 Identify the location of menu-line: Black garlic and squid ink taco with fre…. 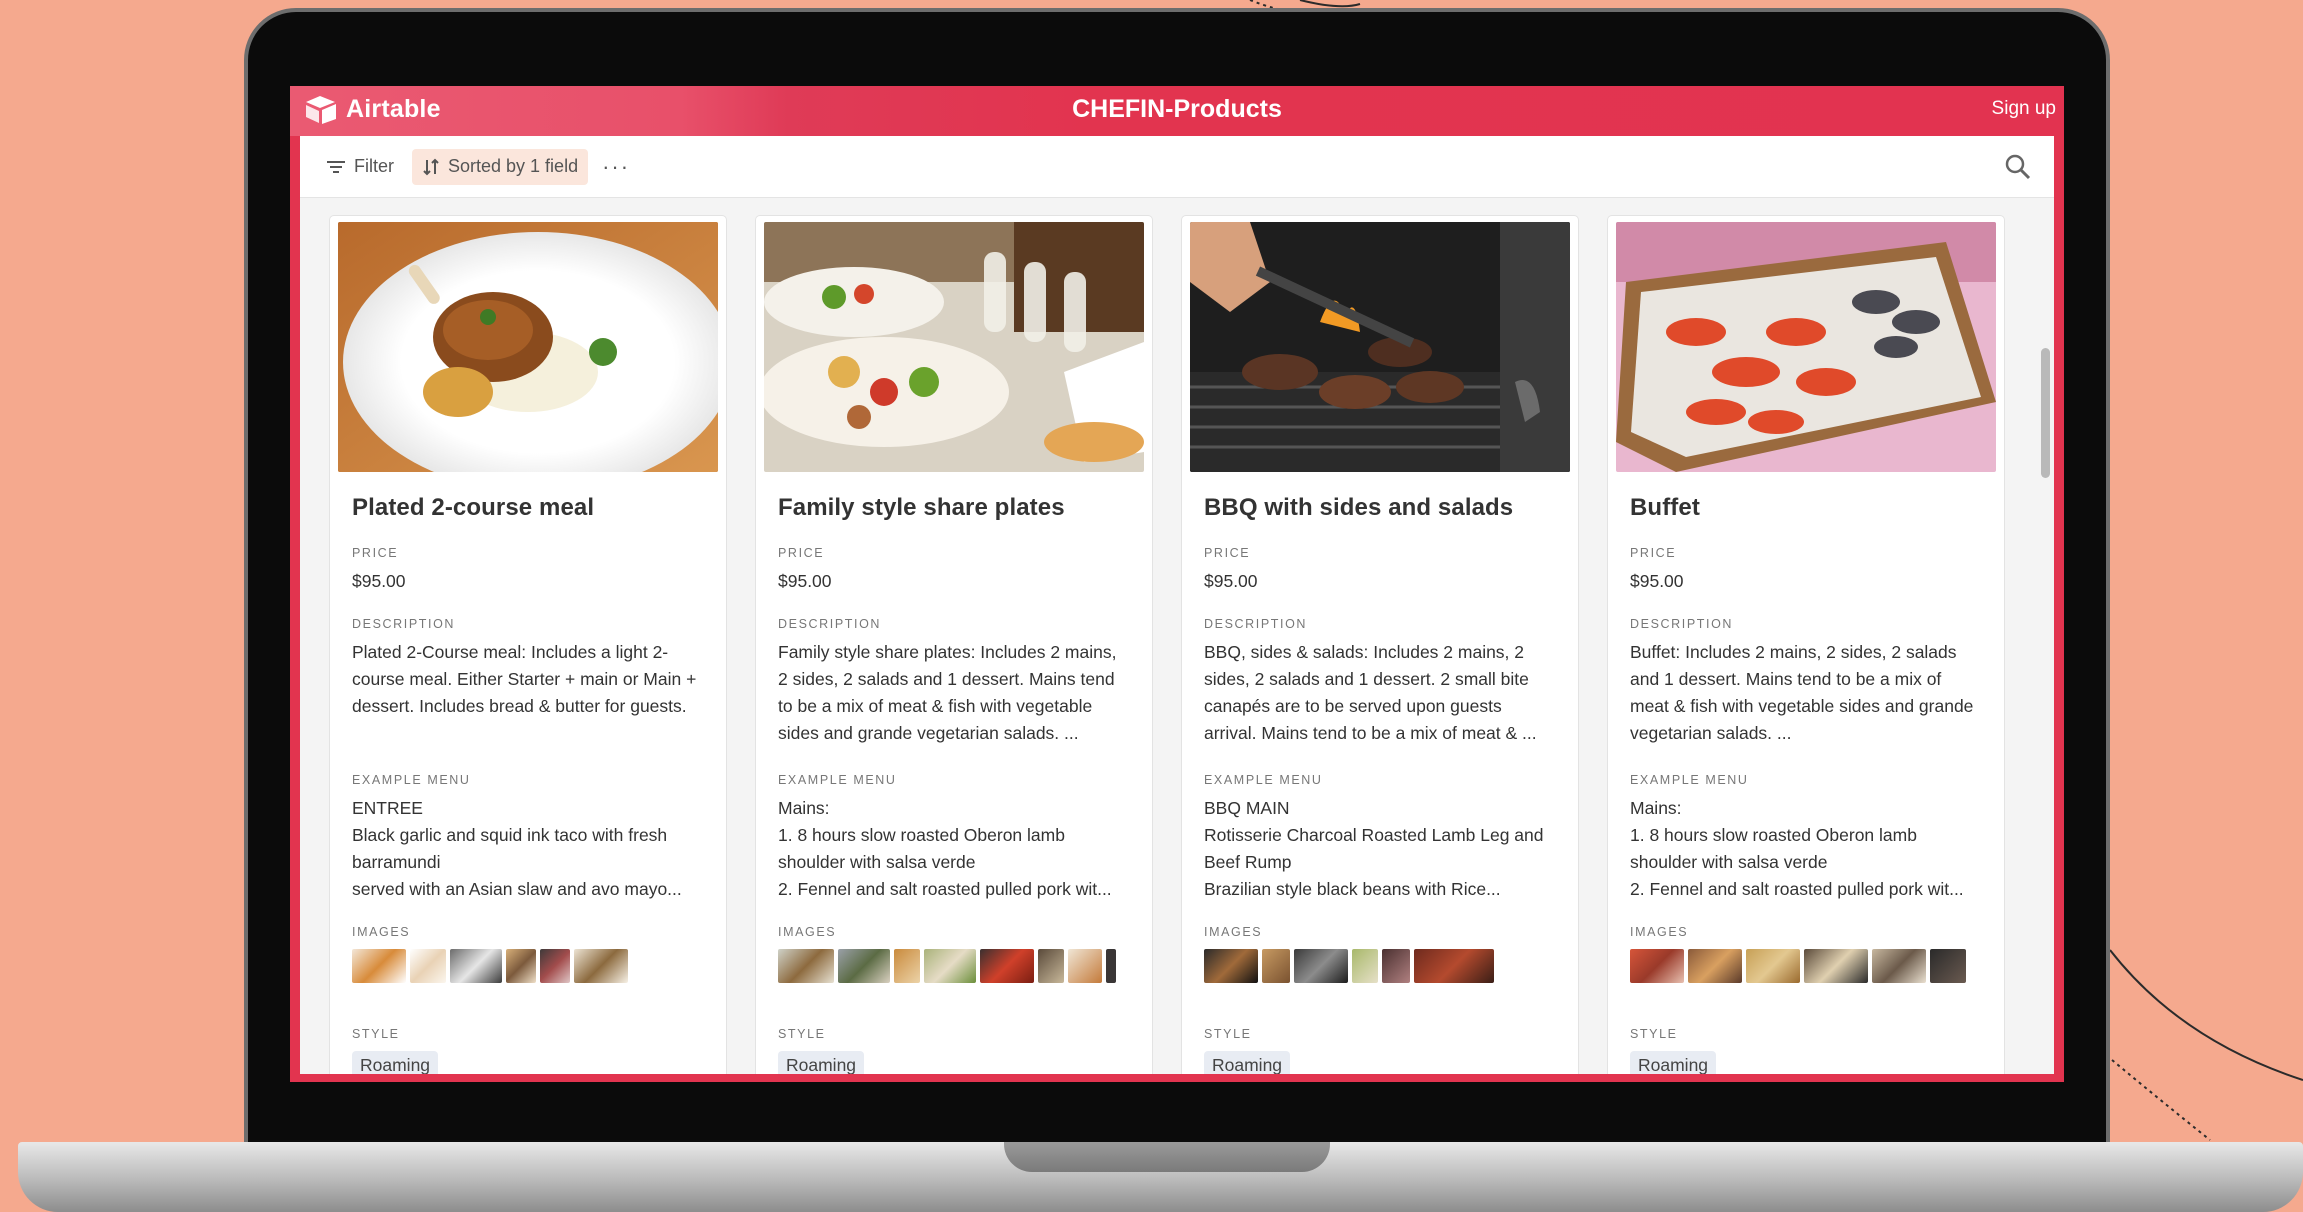
(510, 848).